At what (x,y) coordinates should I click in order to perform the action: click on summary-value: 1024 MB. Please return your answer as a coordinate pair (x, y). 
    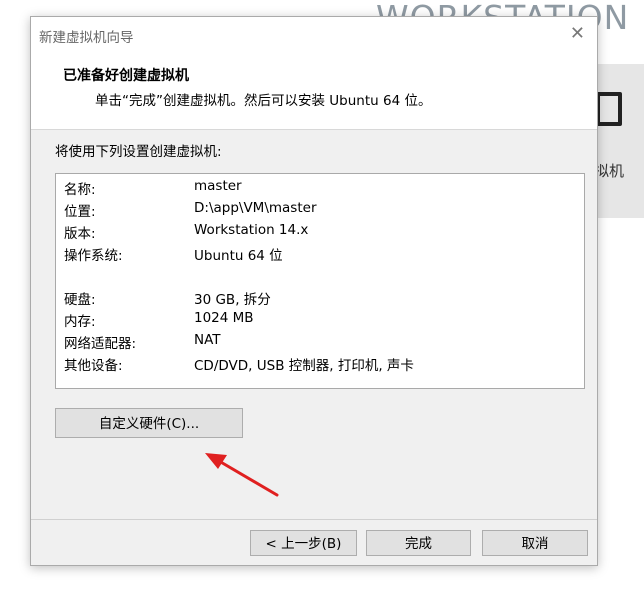
    Looking at the image, I should click on (224, 318).